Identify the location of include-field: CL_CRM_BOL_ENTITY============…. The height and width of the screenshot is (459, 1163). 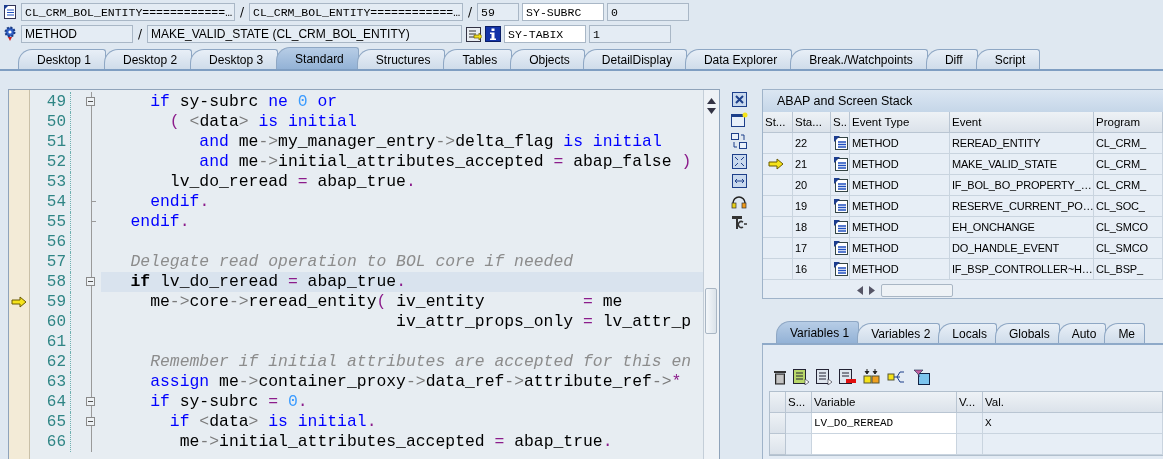
(128, 12).